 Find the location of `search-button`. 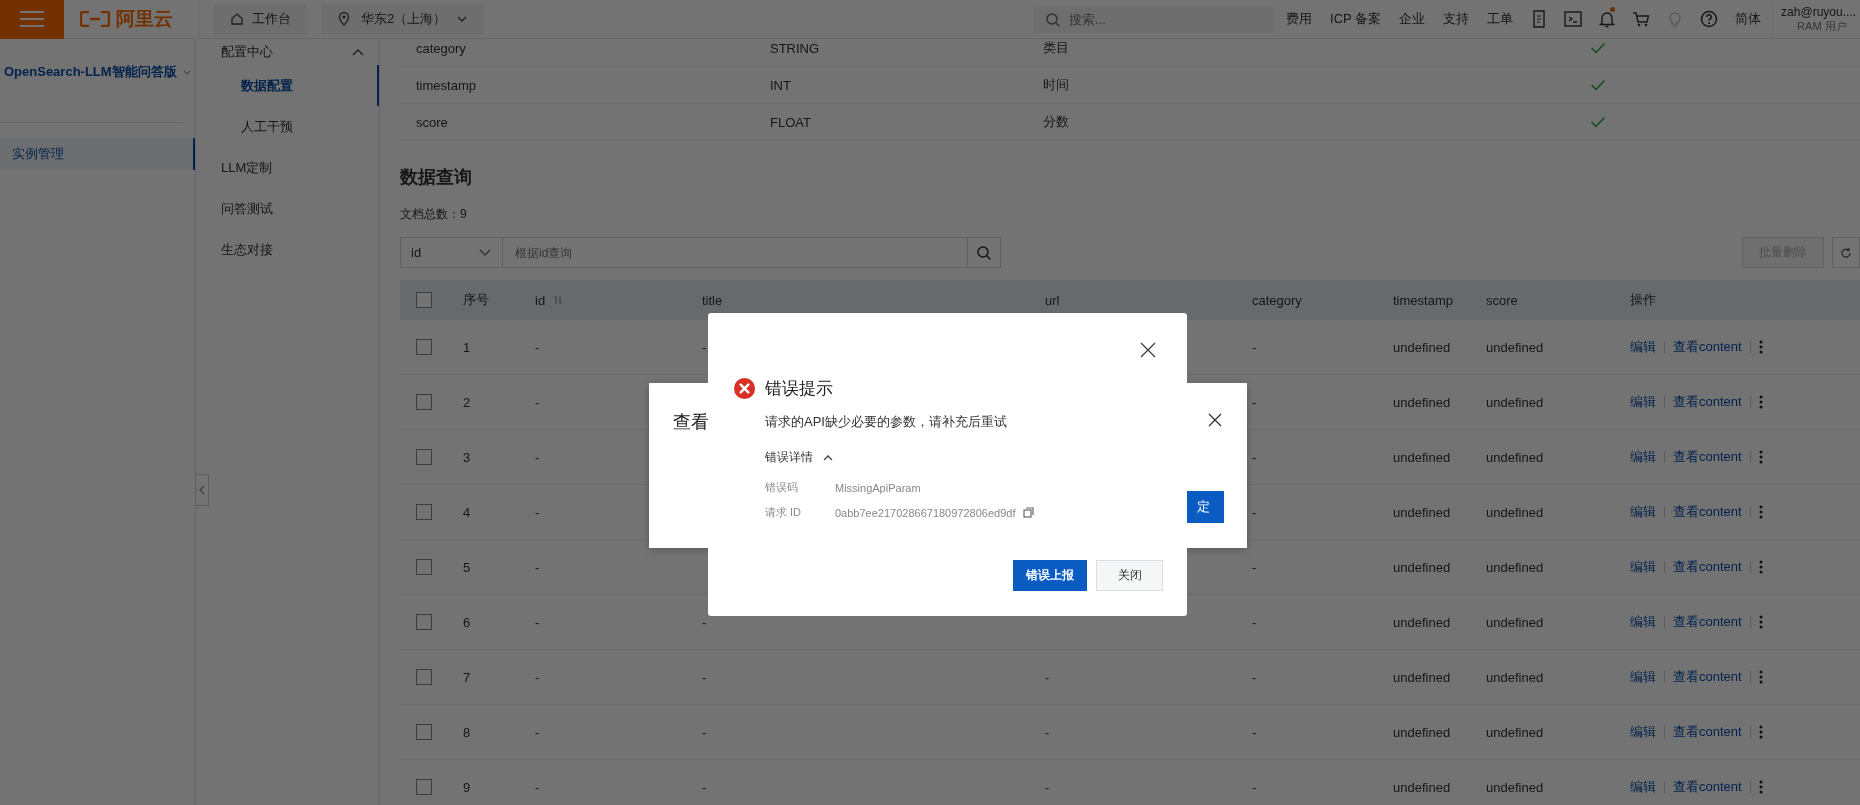

search-button is located at coordinates (984, 252).